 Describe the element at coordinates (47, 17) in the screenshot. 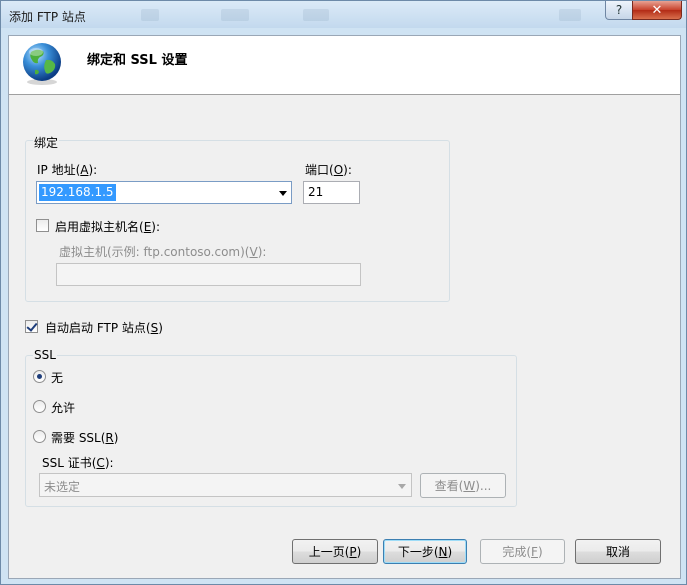

I see `window-title: 添加 FTP 站点` at that location.